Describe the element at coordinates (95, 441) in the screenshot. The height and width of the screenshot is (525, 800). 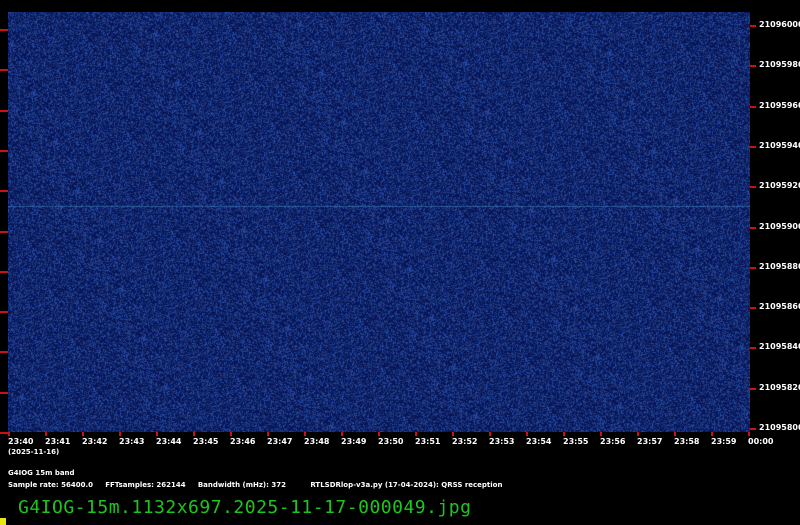
I see `time-label: 23:42` at that location.